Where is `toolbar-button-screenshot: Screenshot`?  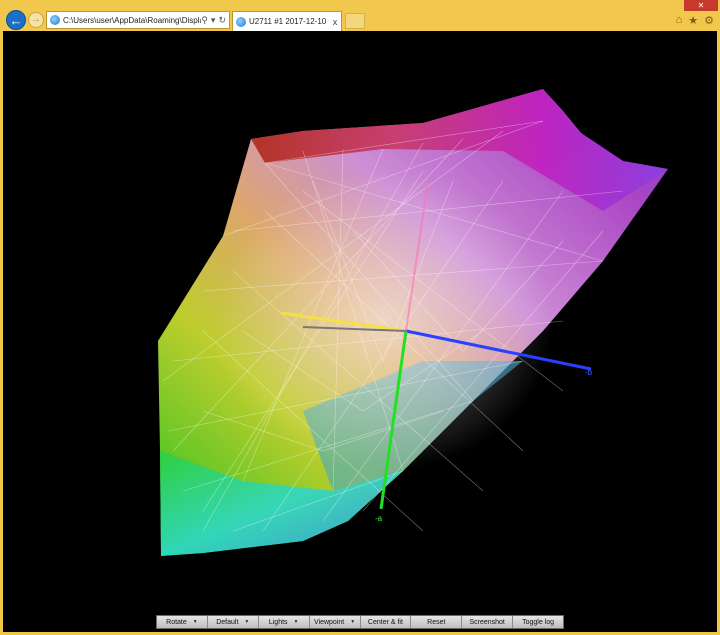
toolbar-button-screenshot: Screenshot is located at coordinates (488, 622).